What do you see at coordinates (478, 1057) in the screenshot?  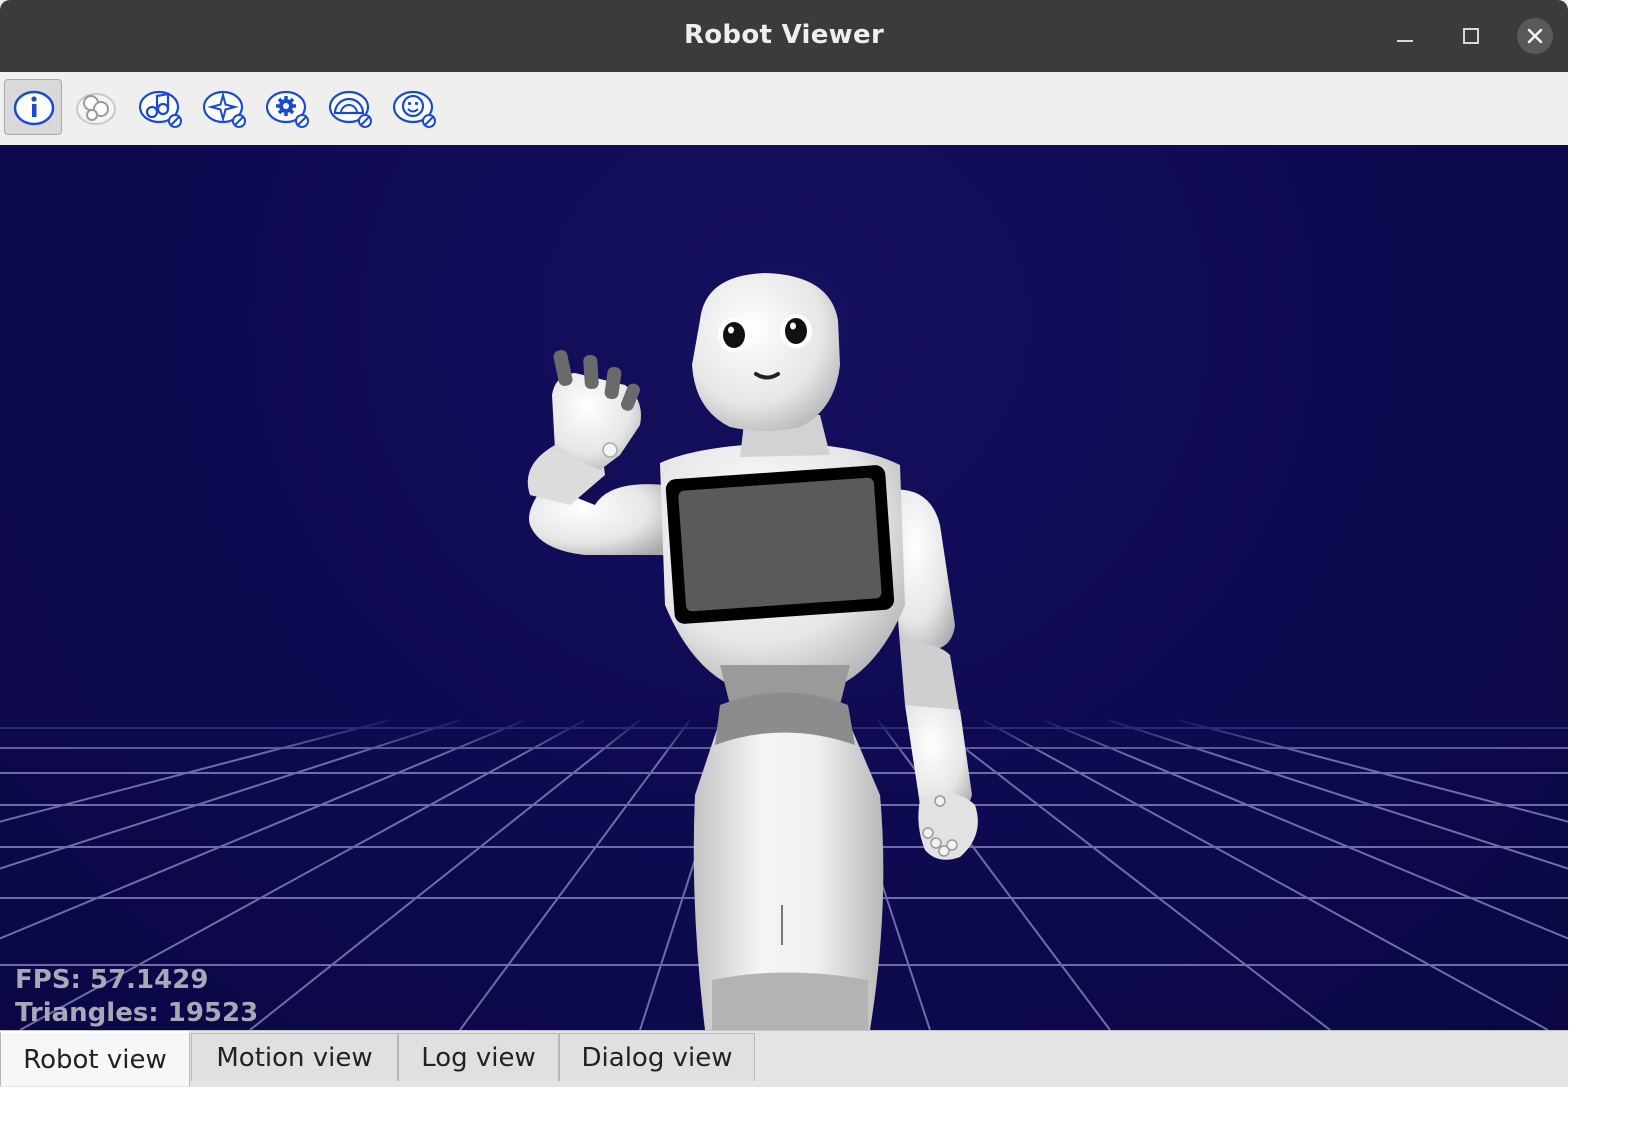 I see `tab-log-view: Log view` at bounding box center [478, 1057].